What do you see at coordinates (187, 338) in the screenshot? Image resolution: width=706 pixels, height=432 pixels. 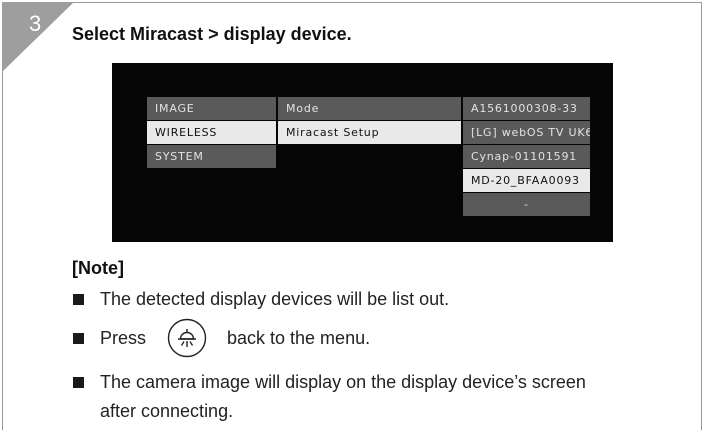 I see `light-button-icon` at bounding box center [187, 338].